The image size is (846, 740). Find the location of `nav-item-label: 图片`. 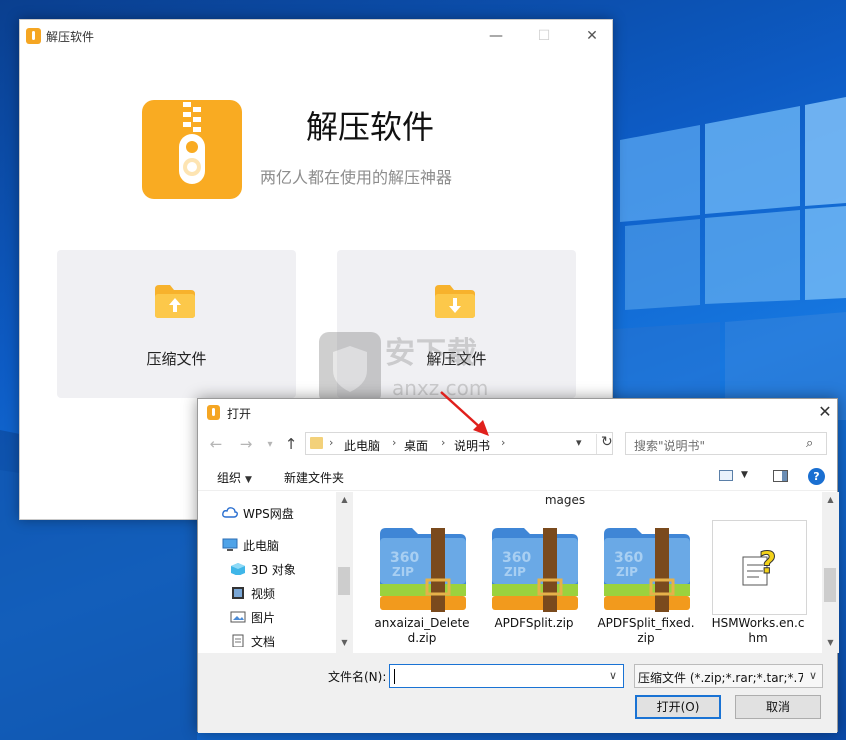

nav-item-label: 图片 is located at coordinates (263, 618).